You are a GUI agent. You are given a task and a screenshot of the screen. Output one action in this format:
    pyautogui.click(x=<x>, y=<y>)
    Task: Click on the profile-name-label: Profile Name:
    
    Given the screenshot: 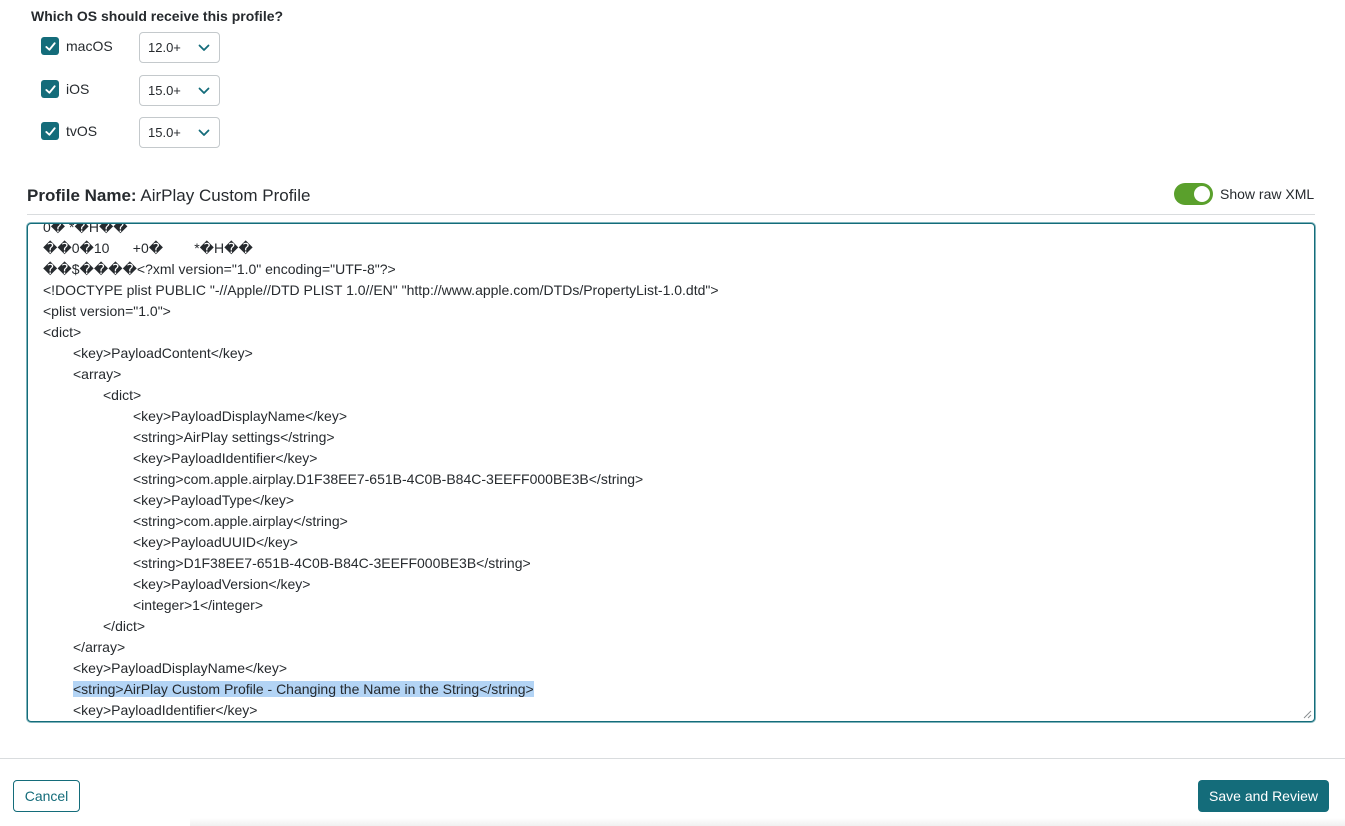 What is the action you would take?
    pyautogui.click(x=82, y=195)
    